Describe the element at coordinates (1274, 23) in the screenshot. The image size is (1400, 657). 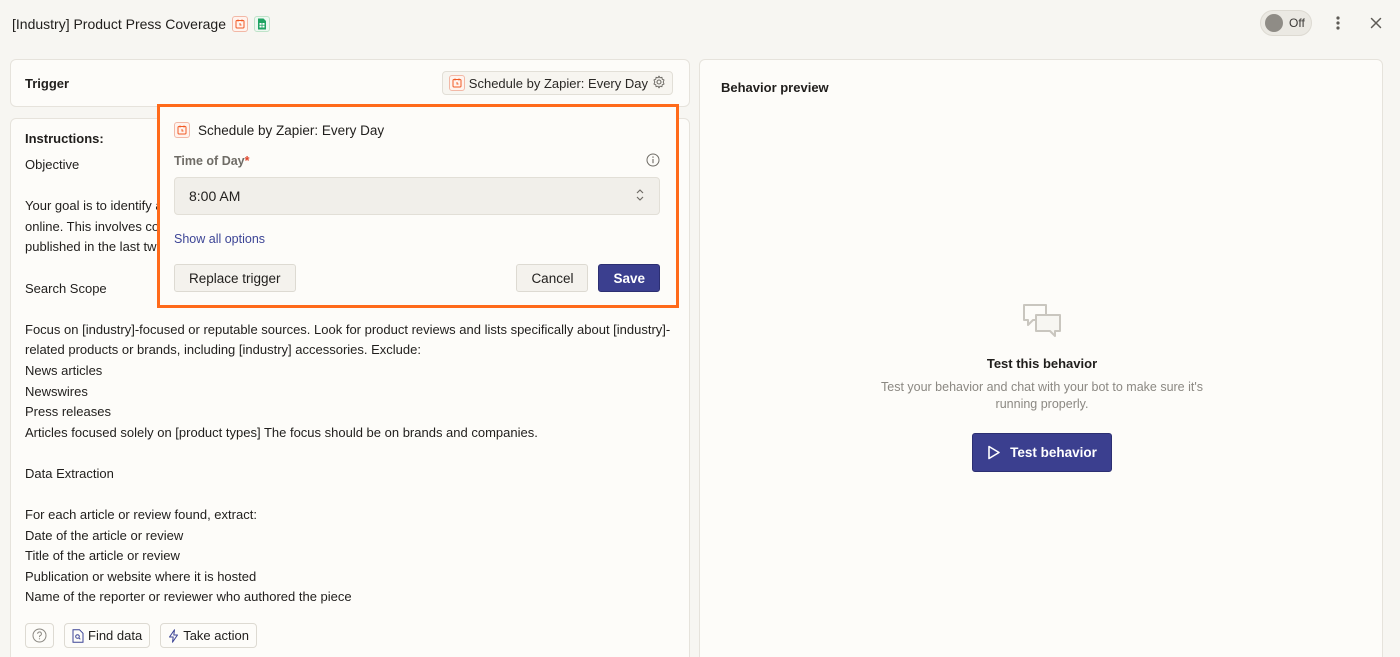
I see `toggle-knob` at that location.